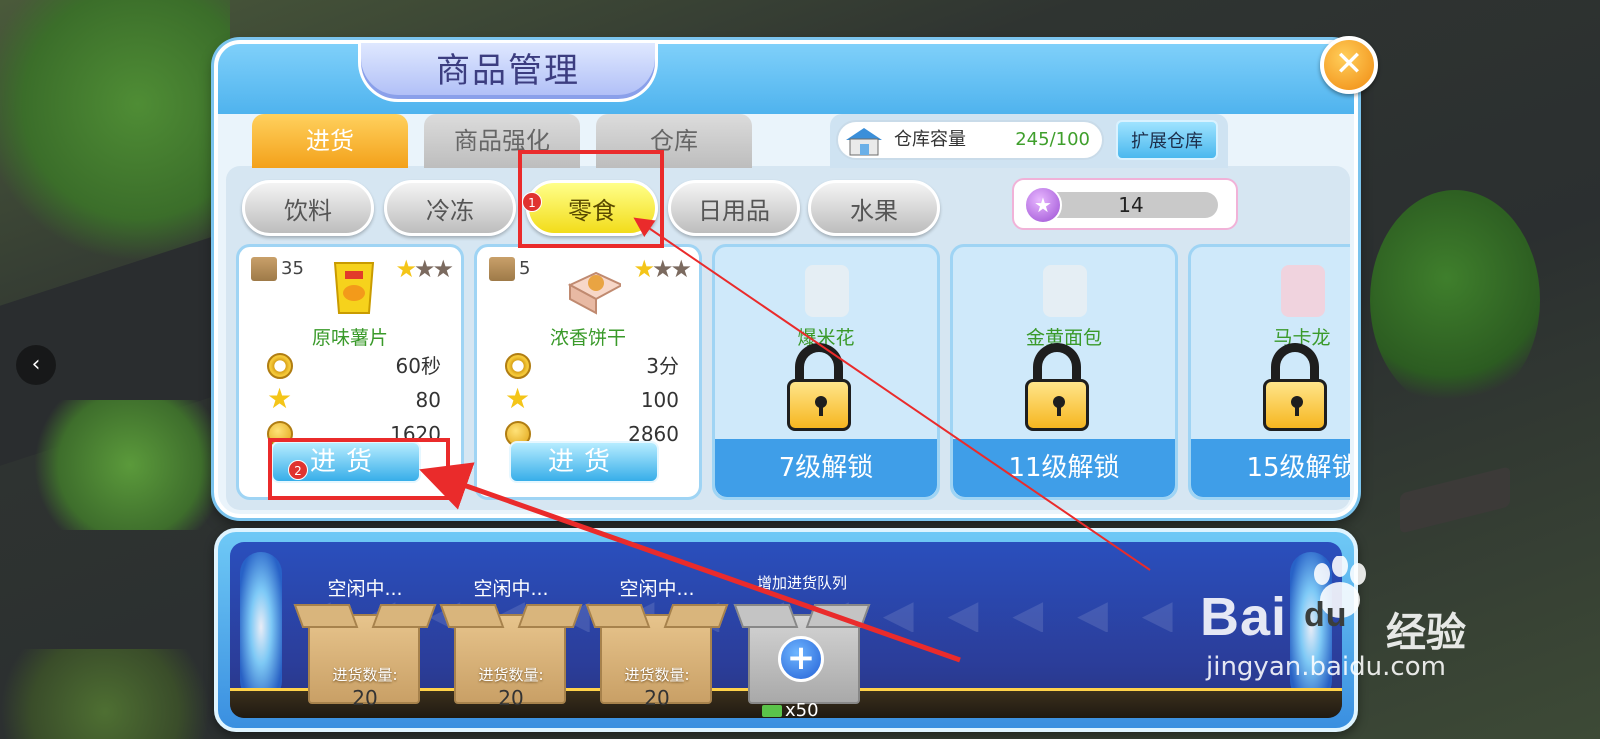  I want to click on arrow-to-restock, so click(690, 562).